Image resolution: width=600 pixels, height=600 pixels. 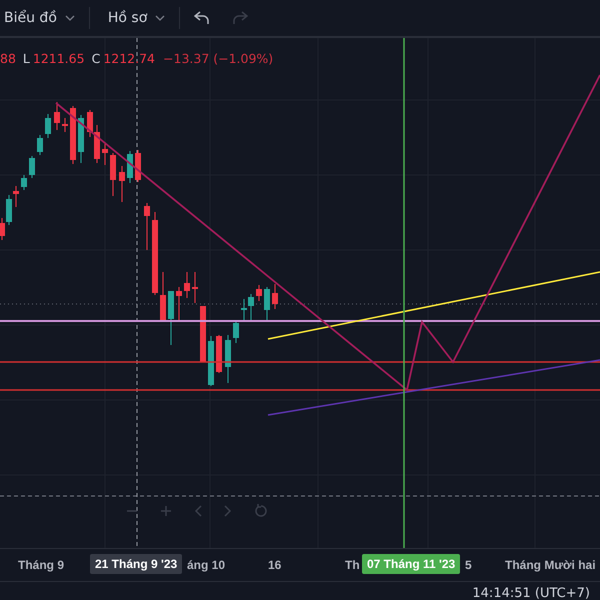 I want to click on cursor-date-label: 07 Tháng 11 '23, so click(x=411, y=564).